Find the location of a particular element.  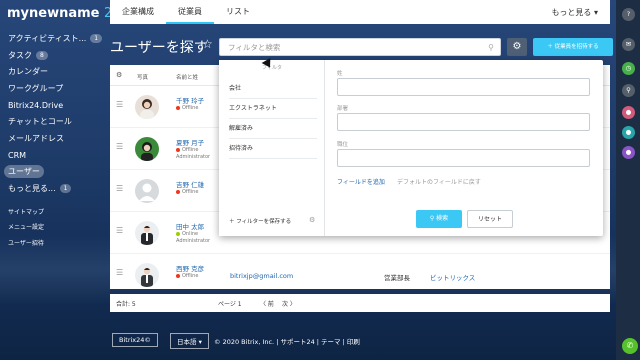

sidebar-item-label: タスク is located at coordinates (20, 55).